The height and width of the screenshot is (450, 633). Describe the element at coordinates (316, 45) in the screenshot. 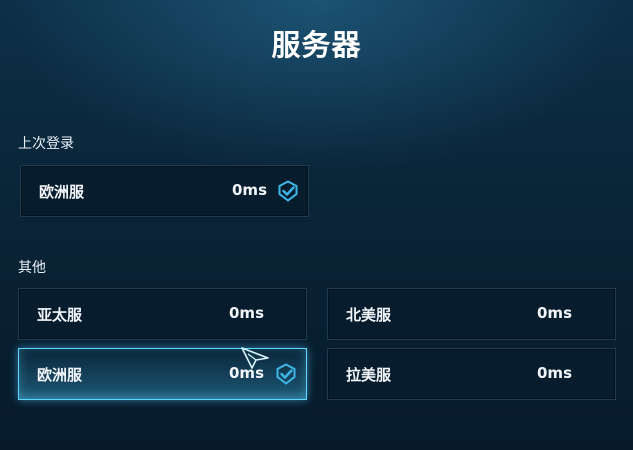

I see `page-title: 服务器` at that location.